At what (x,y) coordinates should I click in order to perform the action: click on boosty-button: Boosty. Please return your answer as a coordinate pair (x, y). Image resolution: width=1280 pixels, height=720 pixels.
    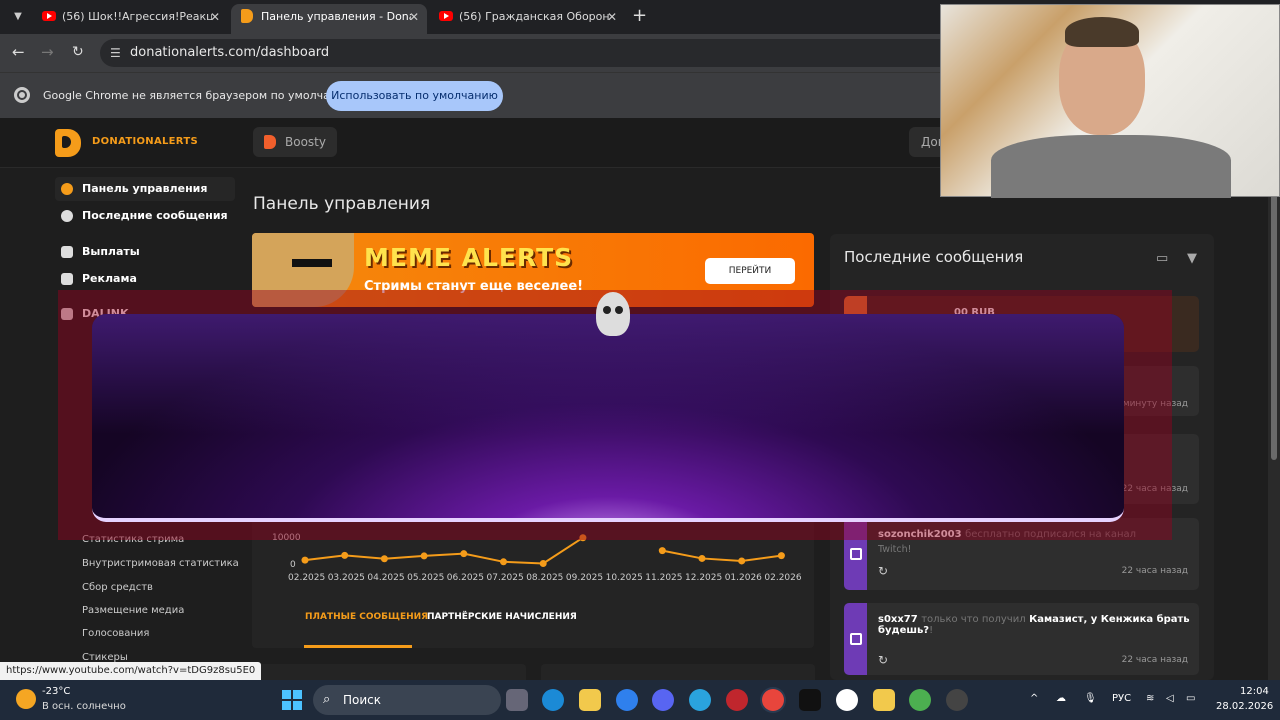
    Looking at the image, I should click on (295, 142).